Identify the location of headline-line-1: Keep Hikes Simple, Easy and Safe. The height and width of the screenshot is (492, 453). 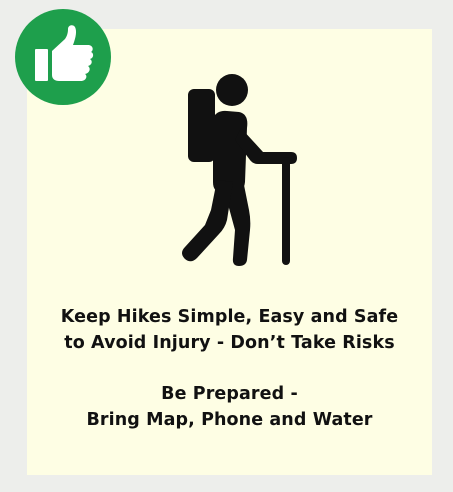
(229, 317).